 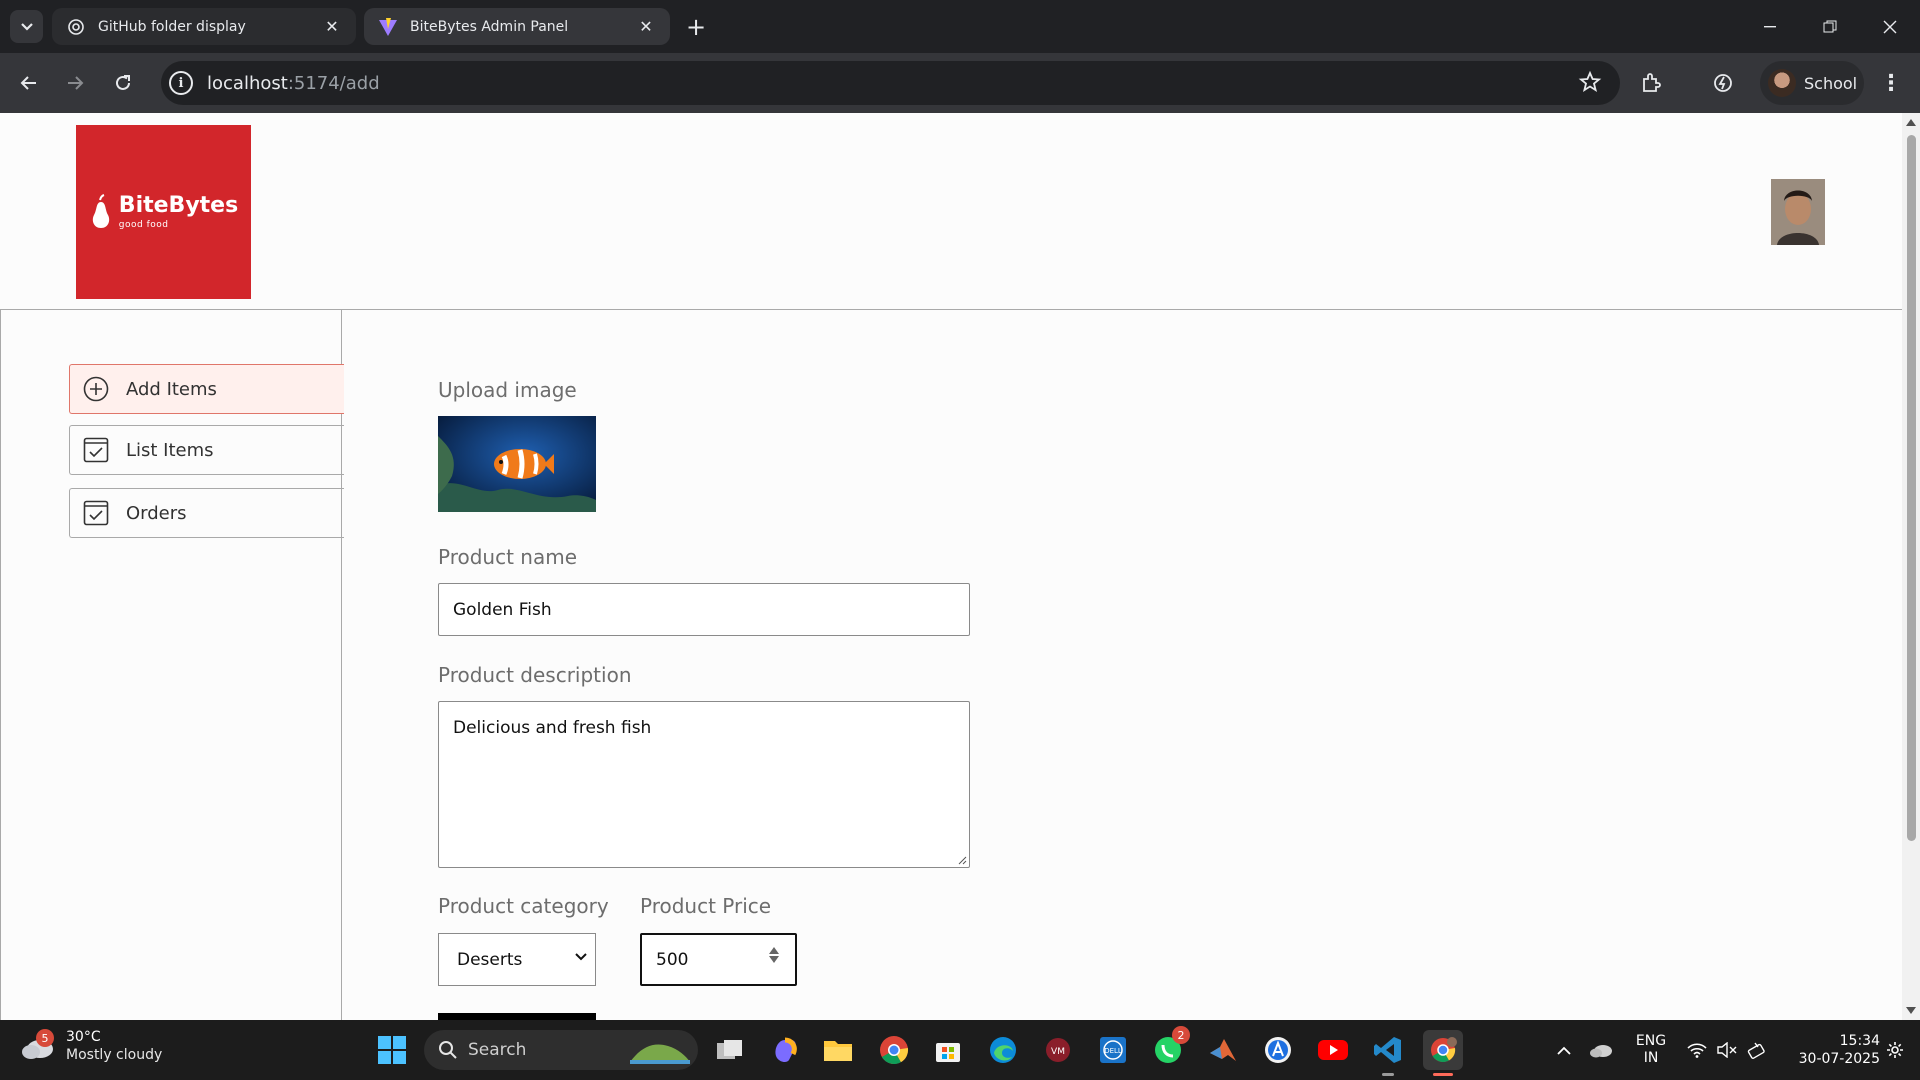 I want to click on minimize-button, so click(x=1770, y=26).